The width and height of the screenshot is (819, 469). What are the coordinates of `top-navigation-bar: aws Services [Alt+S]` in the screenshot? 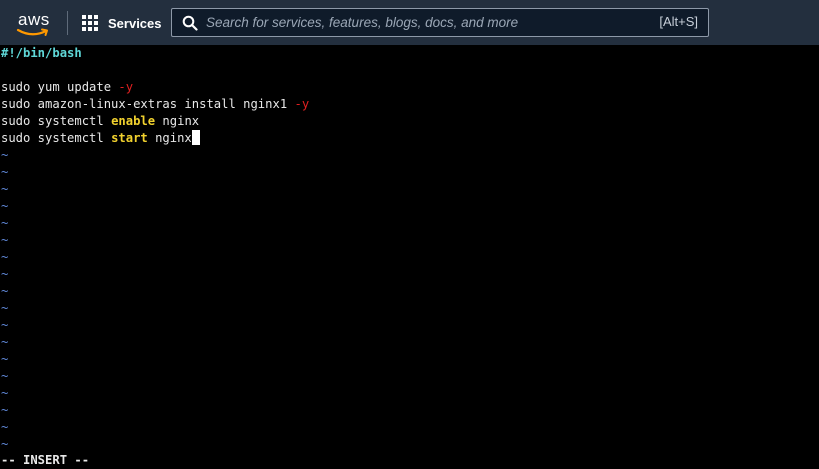 It's located at (409, 22).